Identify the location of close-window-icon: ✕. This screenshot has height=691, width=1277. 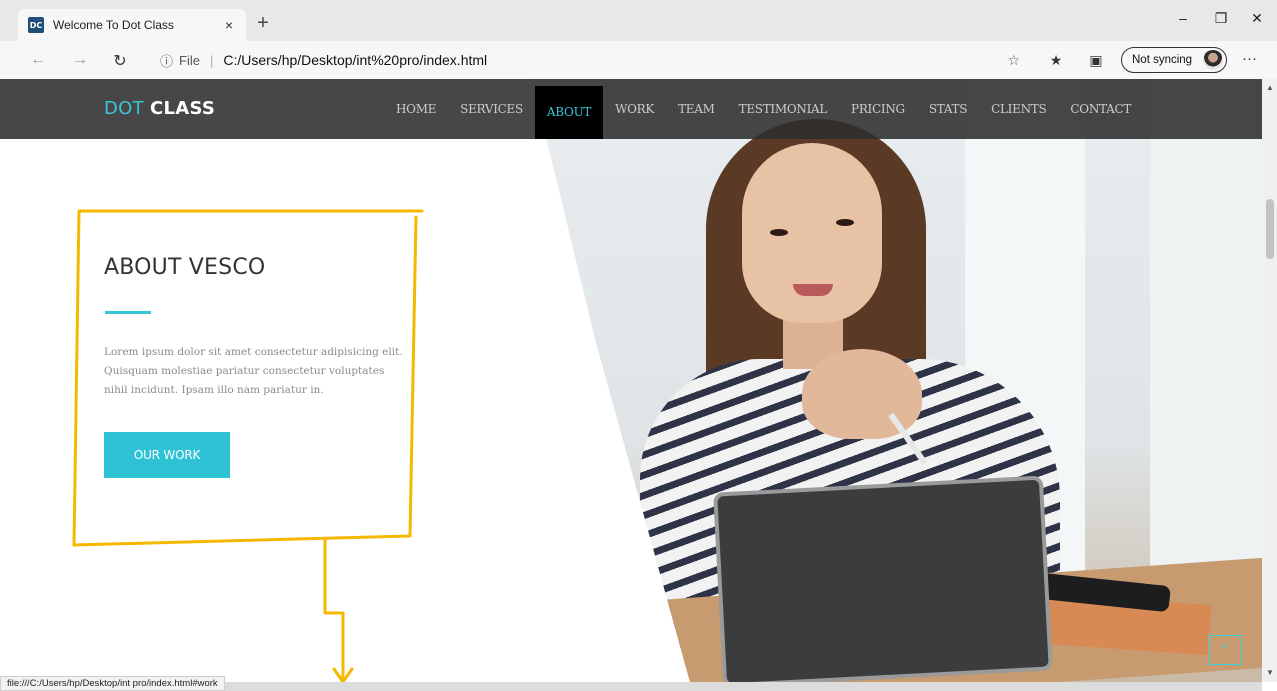
(1257, 18).